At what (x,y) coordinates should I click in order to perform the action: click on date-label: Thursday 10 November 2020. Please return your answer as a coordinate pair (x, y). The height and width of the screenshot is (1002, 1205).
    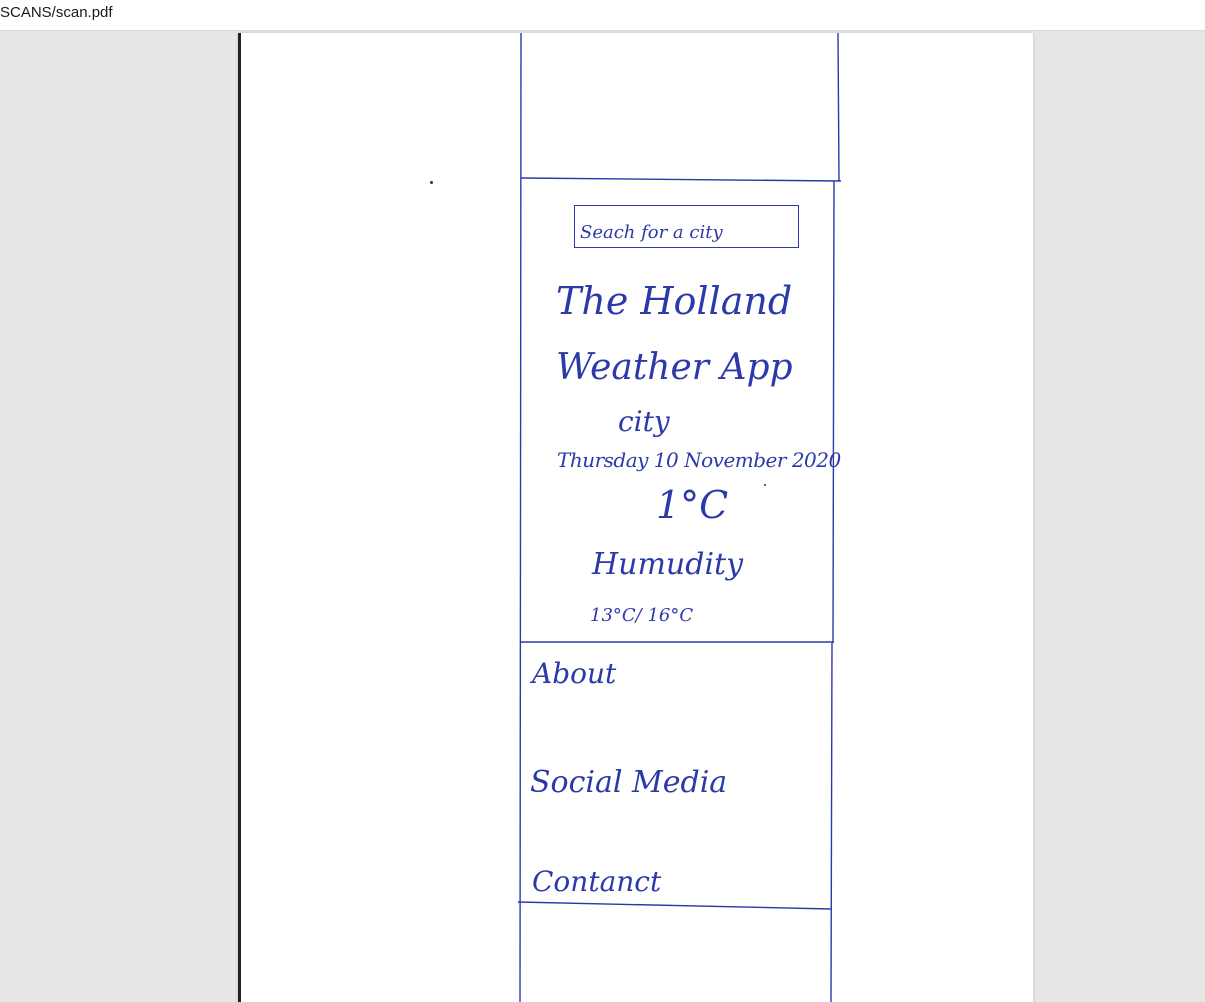
    Looking at the image, I should click on (699, 460).